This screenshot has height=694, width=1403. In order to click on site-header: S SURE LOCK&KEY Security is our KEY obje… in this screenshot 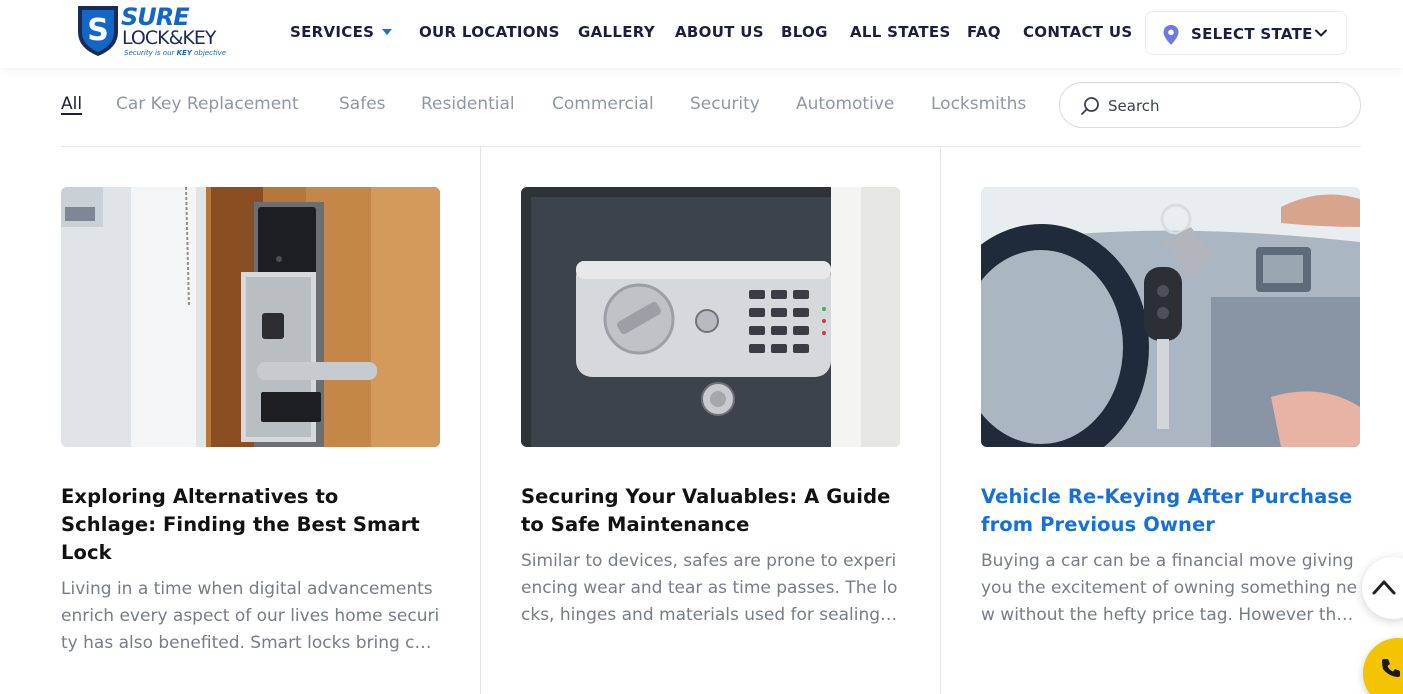, I will do `click(701, 34)`.